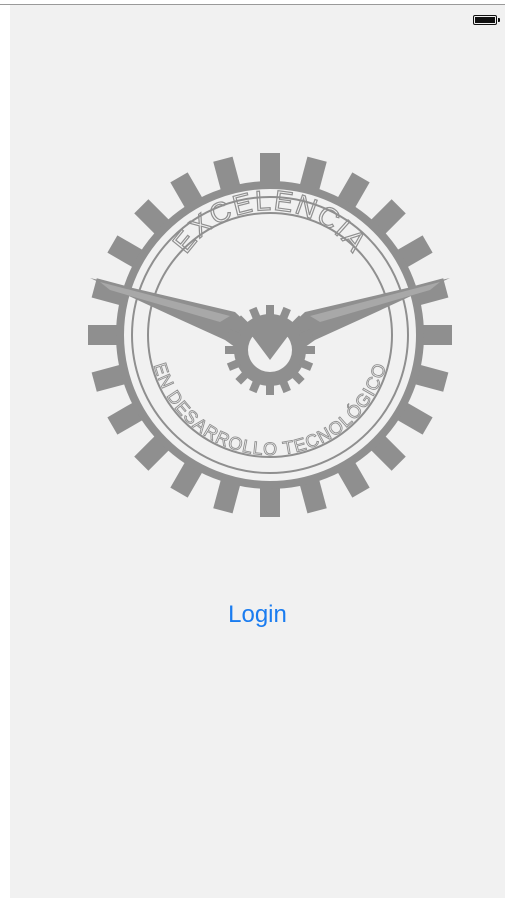 Image resolution: width=505 pixels, height=898 pixels. I want to click on login-button: Login, so click(257, 615).